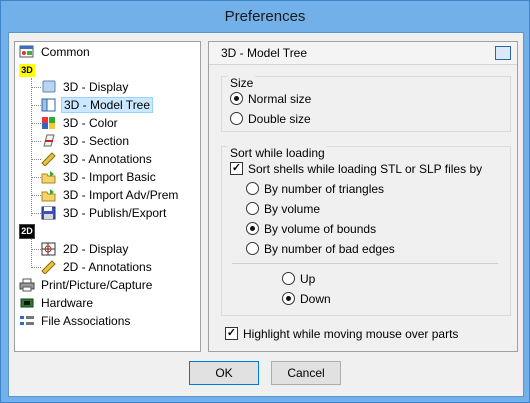 The width and height of the screenshot is (530, 403). What do you see at coordinates (80, 123) in the screenshot?
I see `tree-item-3d-color: 3D - Color` at bounding box center [80, 123].